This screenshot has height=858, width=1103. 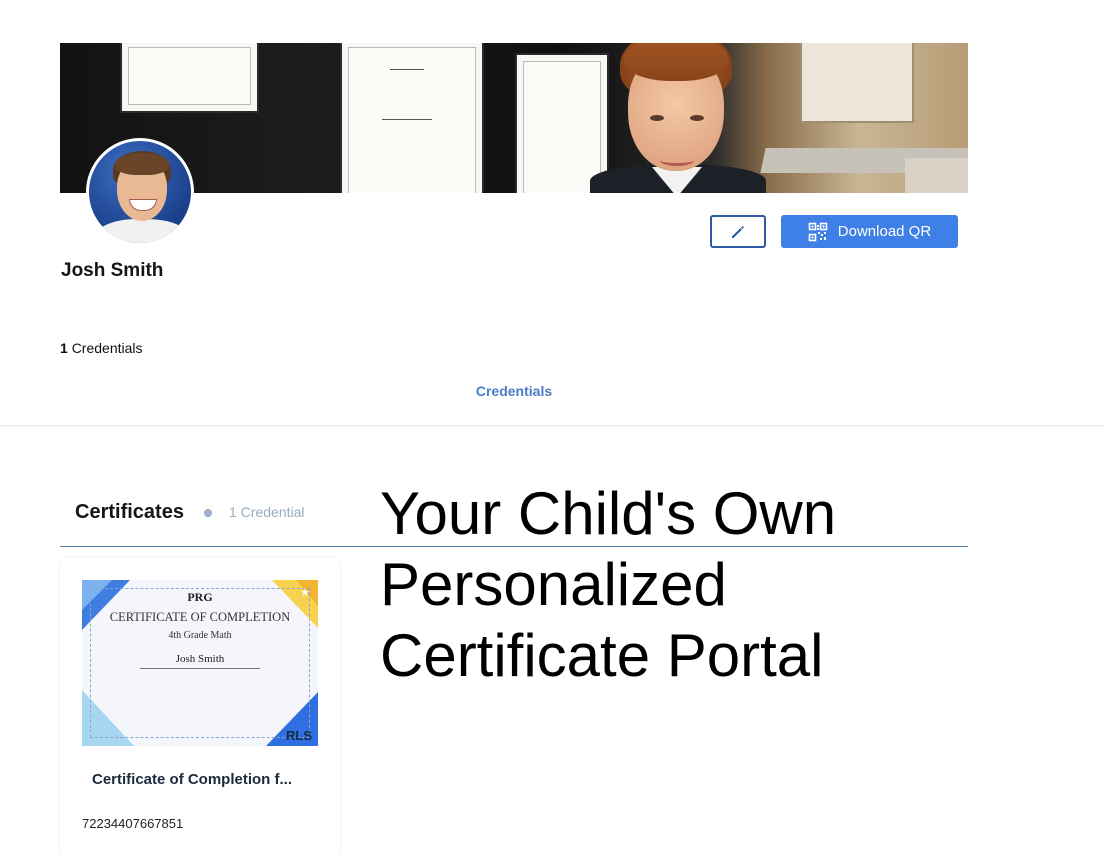 What do you see at coordinates (107, 348) in the screenshot?
I see `credentials-count-label: Credentials` at bounding box center [107, 348].